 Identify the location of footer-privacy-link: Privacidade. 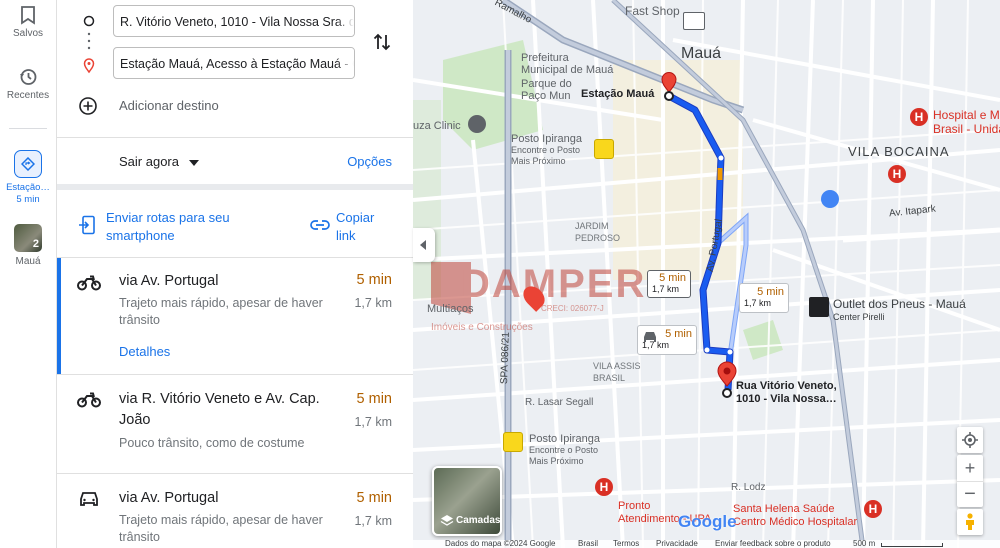
(677, 544).